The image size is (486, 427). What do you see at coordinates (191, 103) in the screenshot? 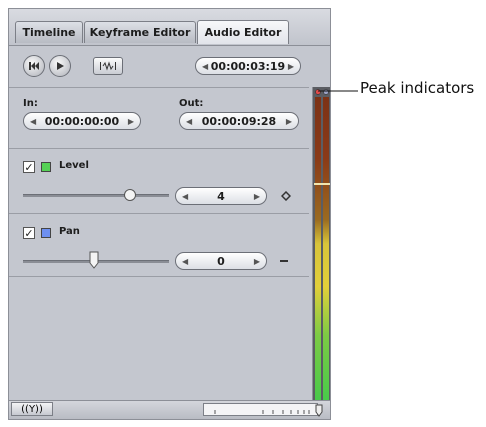
I see `out-label: Out:` at bounding box center [191, 103].